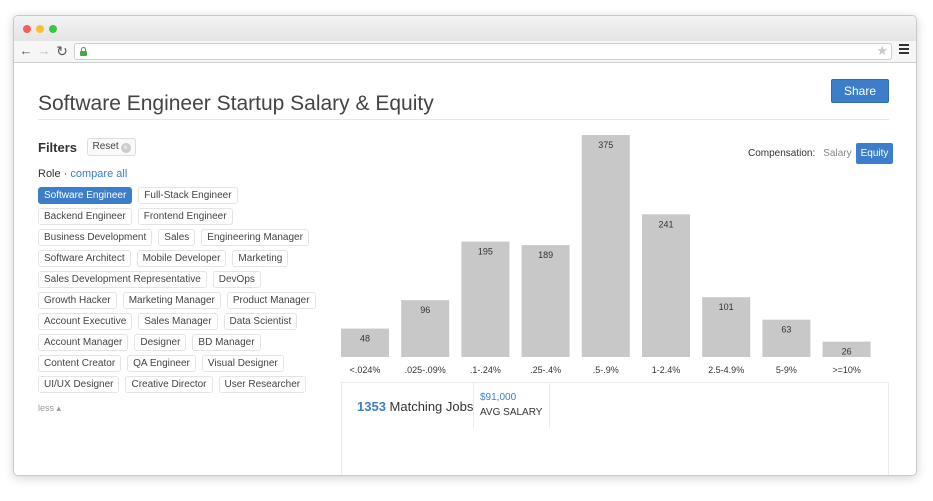  I want to click on minimize-window-button, so click(40, 29).